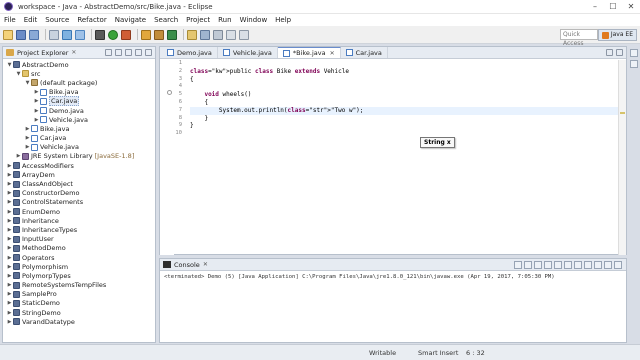  What do you see at coordinates (405, 95) in the screenshot?
I see `code-line: void wheels()` at bounding box center [405, 95].